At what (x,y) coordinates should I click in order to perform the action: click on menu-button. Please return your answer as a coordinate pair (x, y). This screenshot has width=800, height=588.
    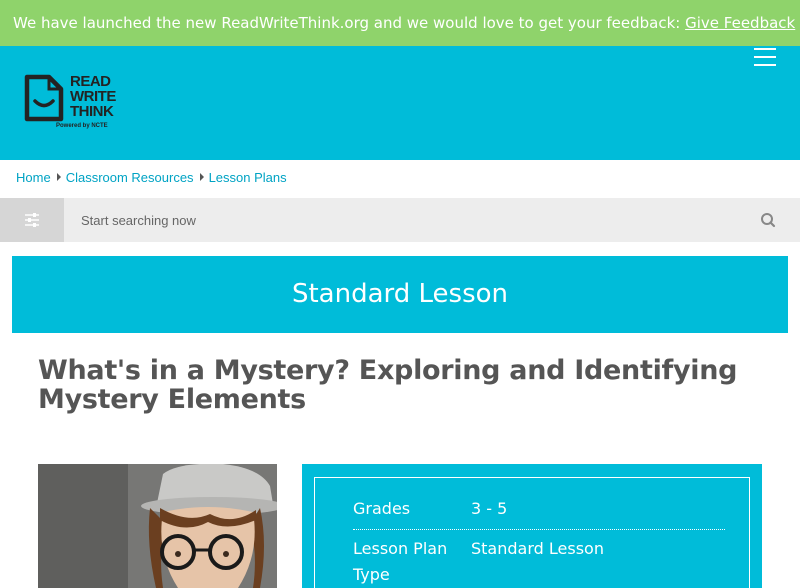
    Looking at the image, I should click on (765, 57).